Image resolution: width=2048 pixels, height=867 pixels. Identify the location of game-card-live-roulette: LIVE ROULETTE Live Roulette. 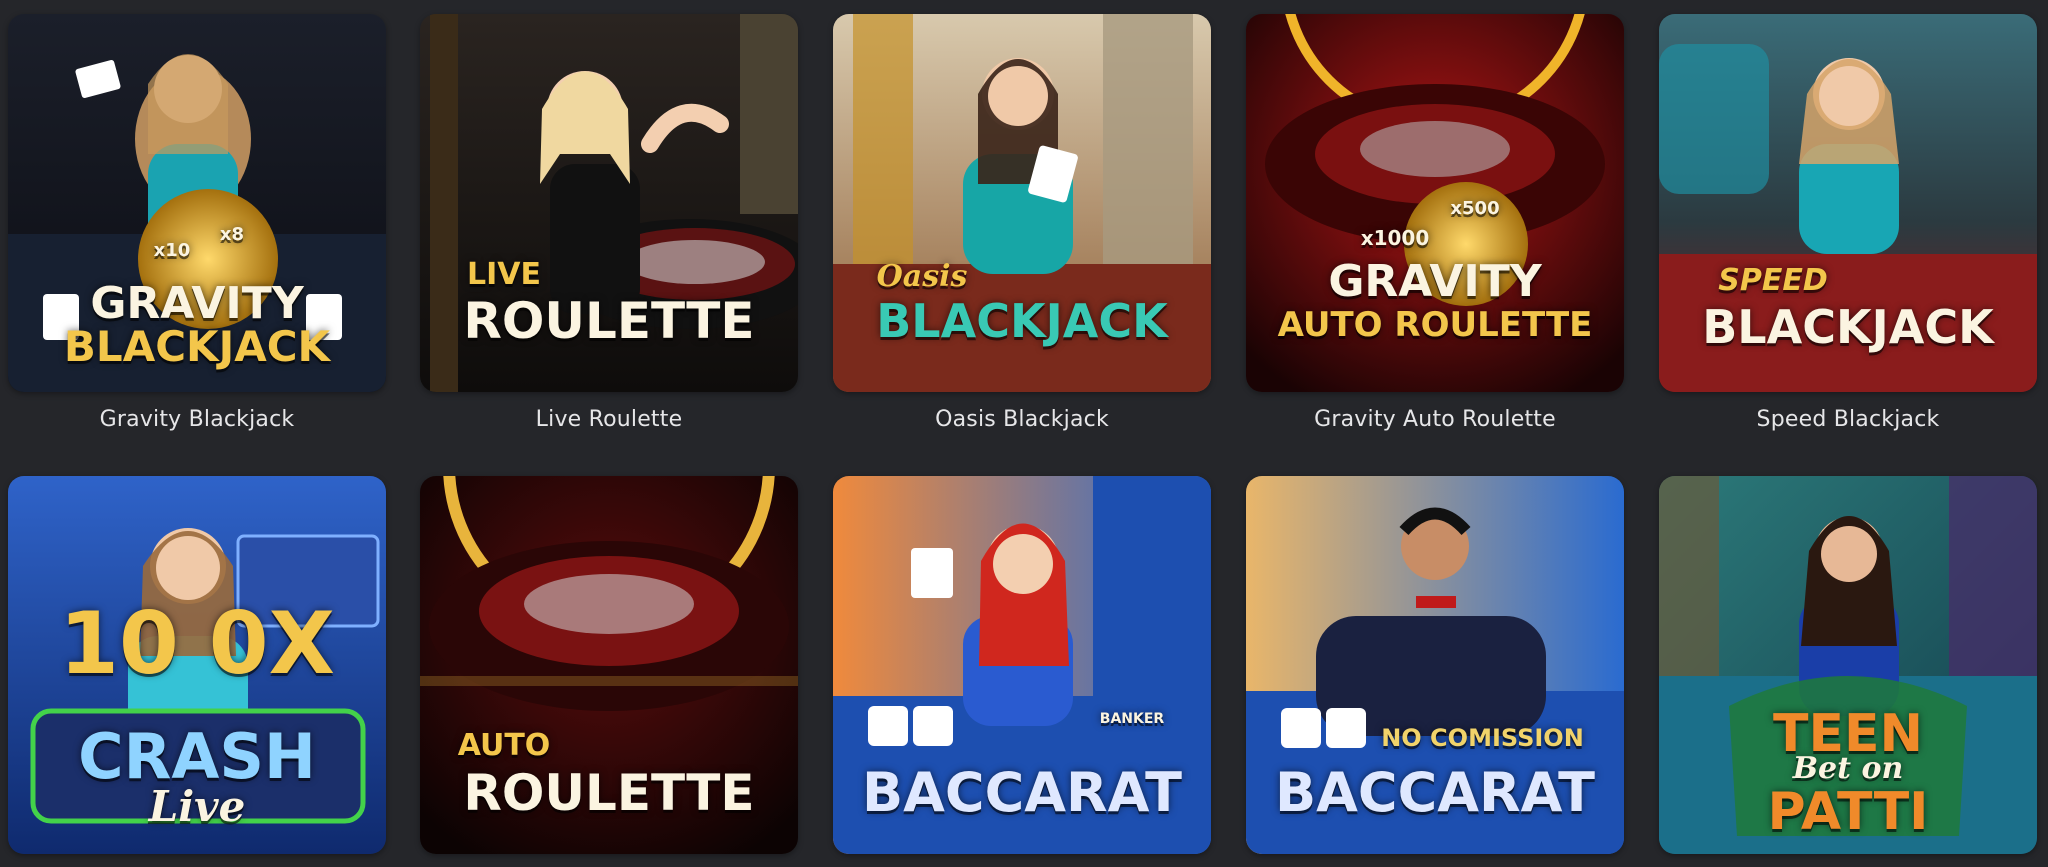
(609, 224).